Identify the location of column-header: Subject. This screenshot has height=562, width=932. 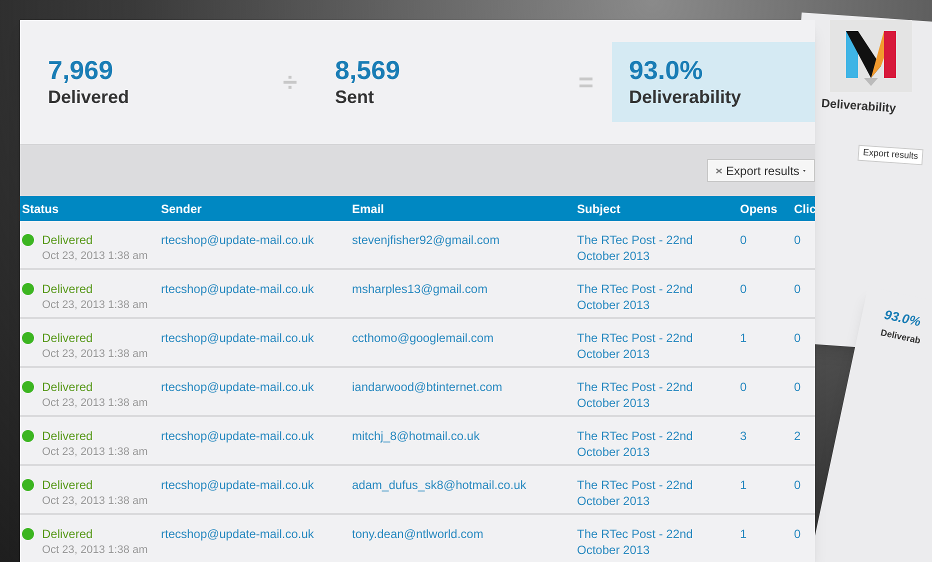
(598, 209).